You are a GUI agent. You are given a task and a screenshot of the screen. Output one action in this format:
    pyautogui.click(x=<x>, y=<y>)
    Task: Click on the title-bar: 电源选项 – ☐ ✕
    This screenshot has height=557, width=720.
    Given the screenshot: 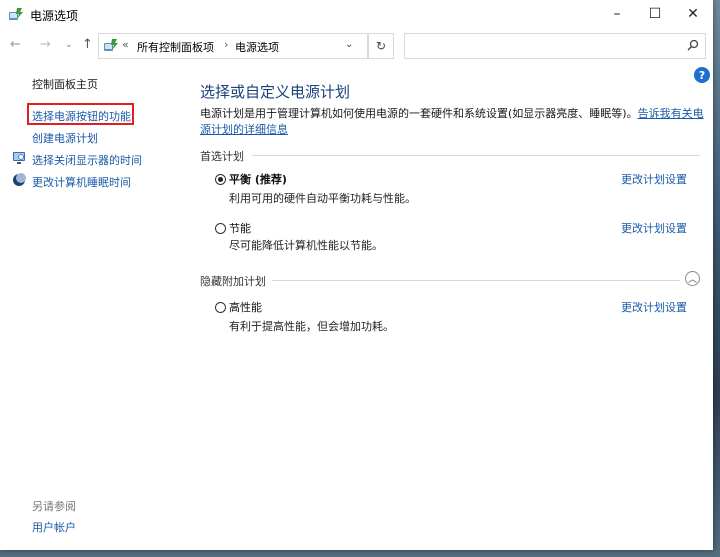 What is the action you would take?
    pyautogui.click(x=356, y=14)
    